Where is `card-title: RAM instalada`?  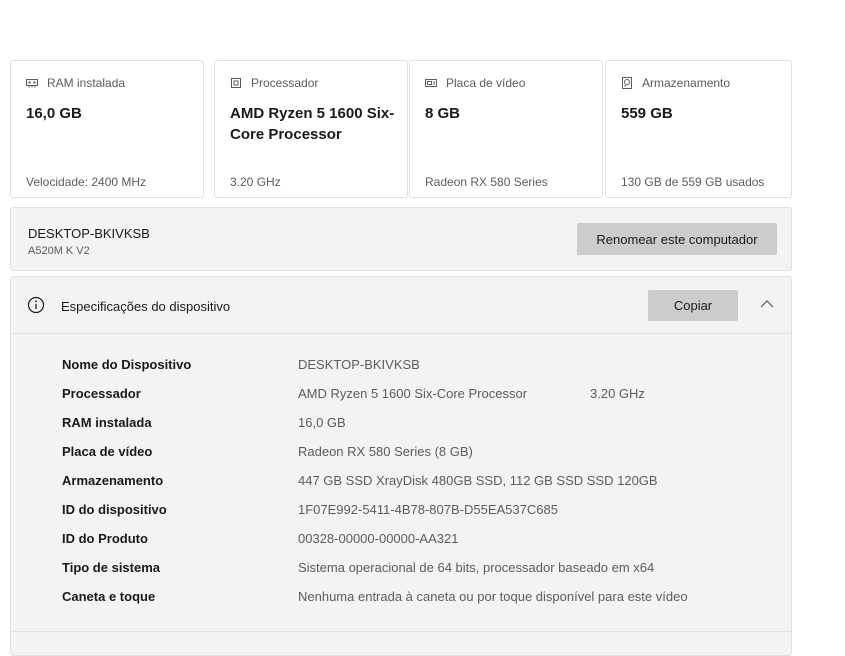
card-title: RAM instalada is located at coordinates (86, 83).